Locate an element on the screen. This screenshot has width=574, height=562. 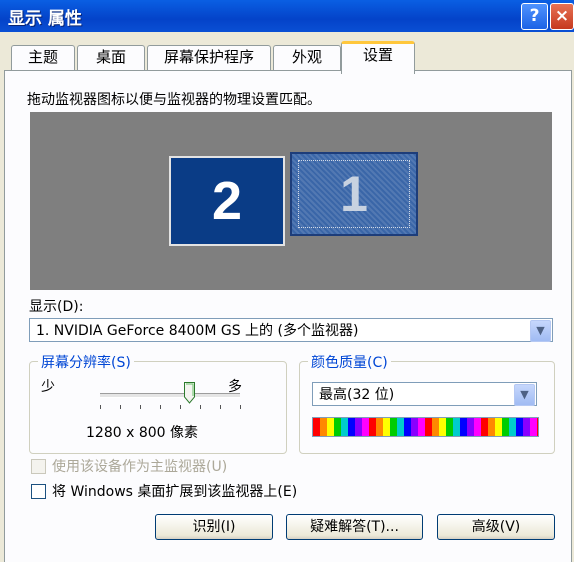
monitor-1-focus-rect is located at coordinates (354, 194).